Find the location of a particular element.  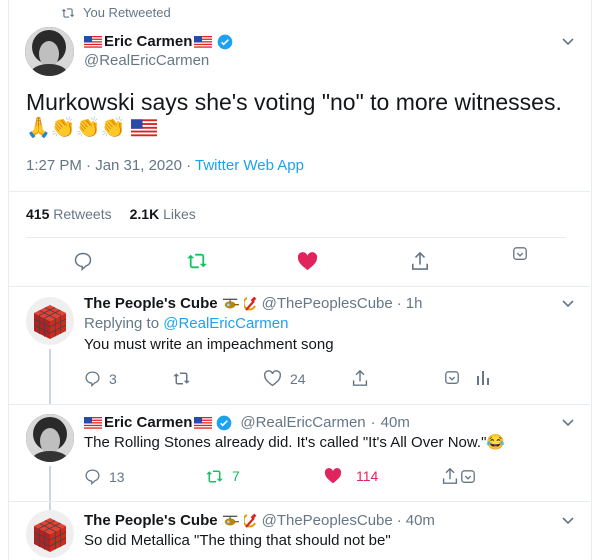

replying-to-prefix: Replying to is located at coordinates (122, 323).